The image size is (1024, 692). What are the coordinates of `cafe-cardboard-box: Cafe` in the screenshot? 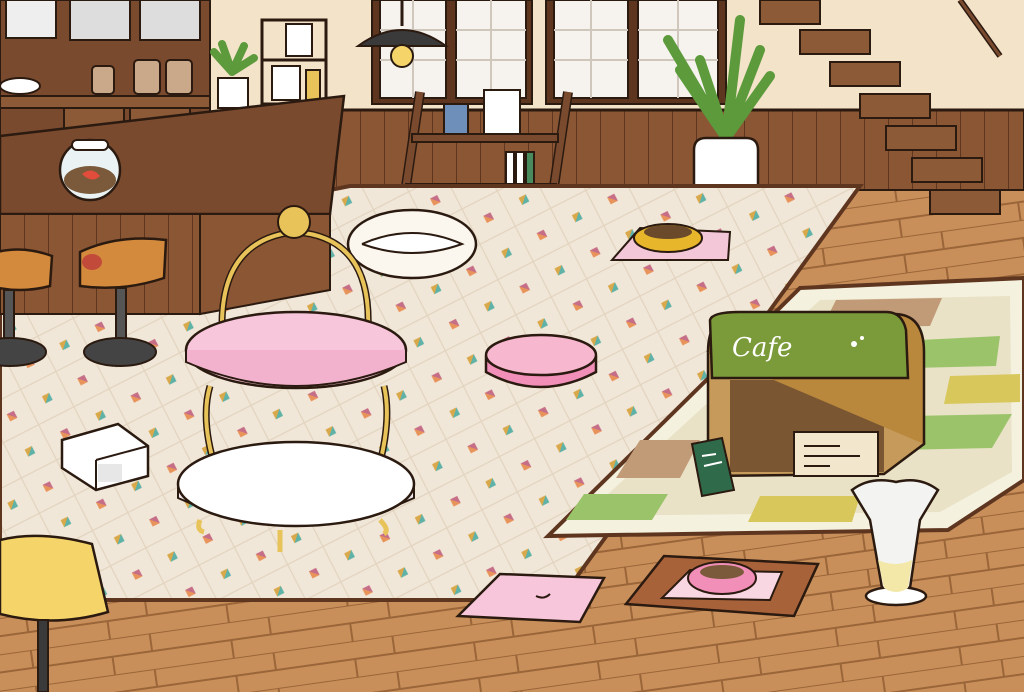 It's located at (816, 394).